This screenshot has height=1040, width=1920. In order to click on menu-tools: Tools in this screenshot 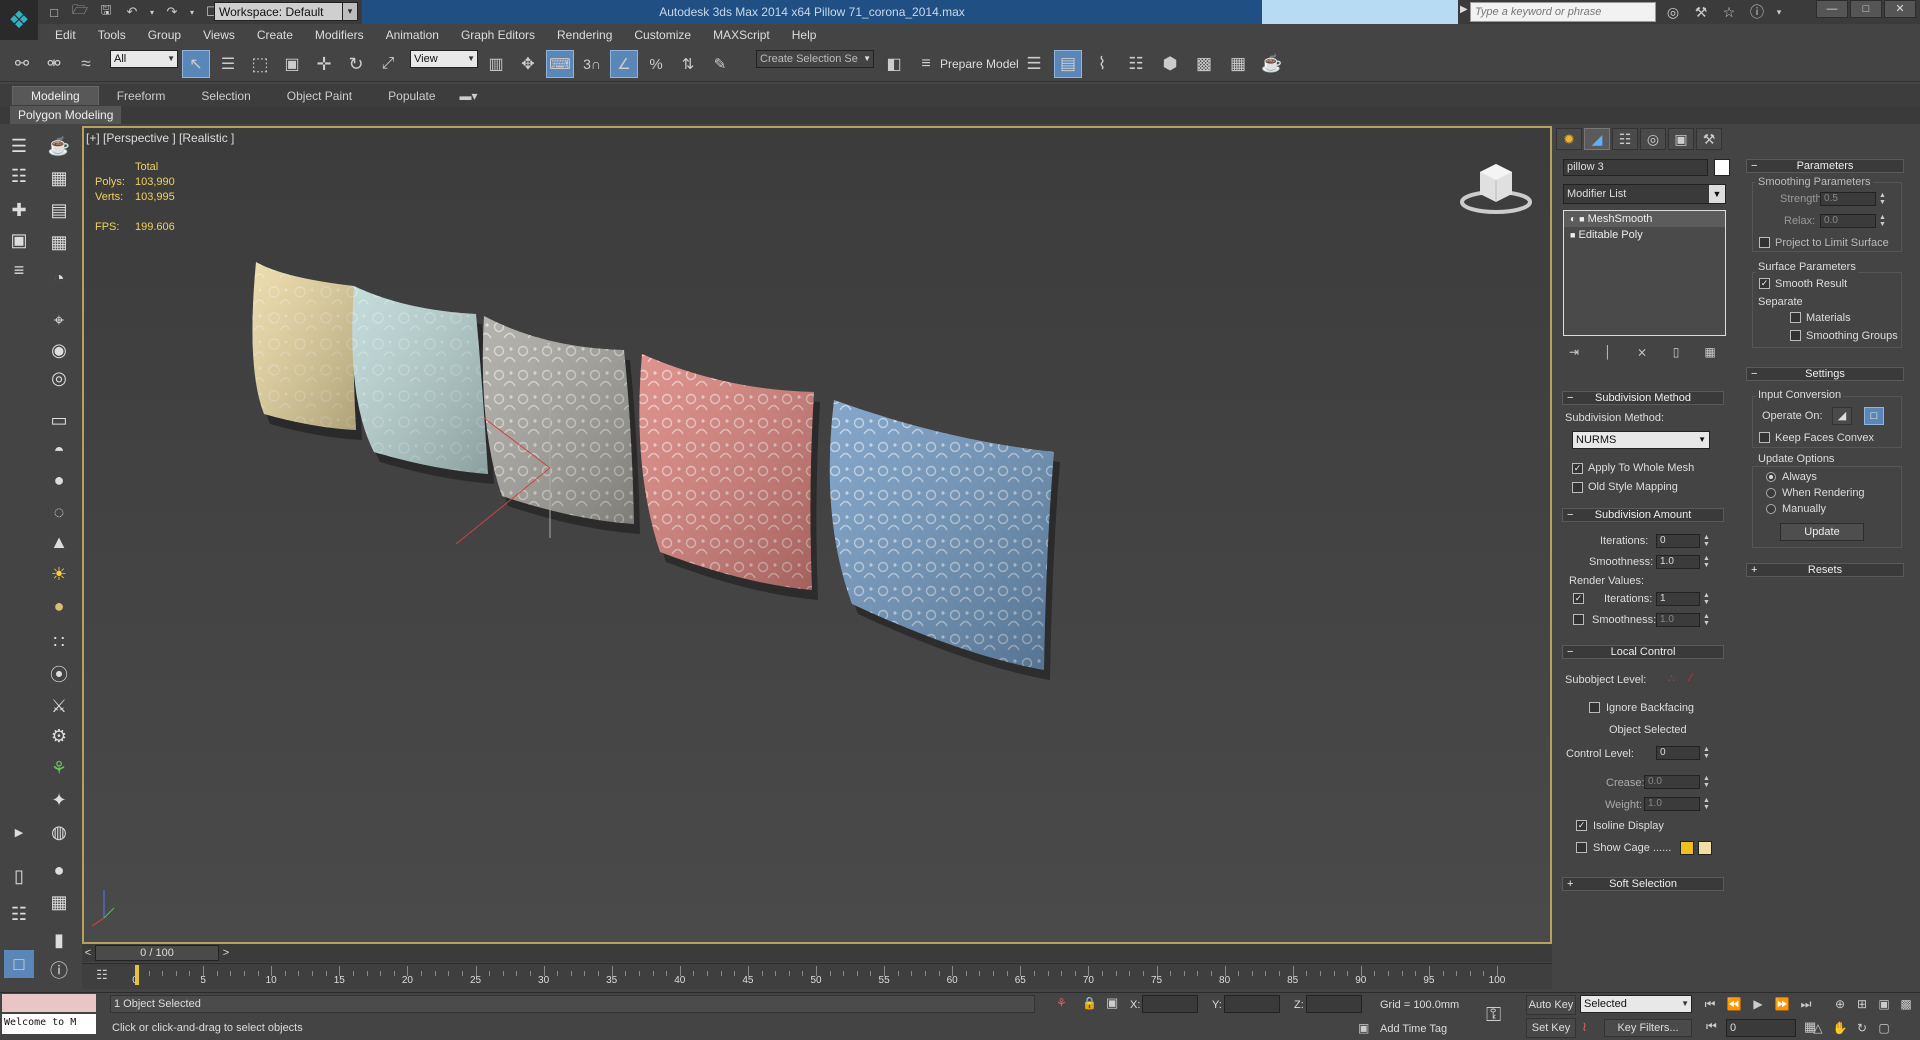, I will do `click(112, 35)`.